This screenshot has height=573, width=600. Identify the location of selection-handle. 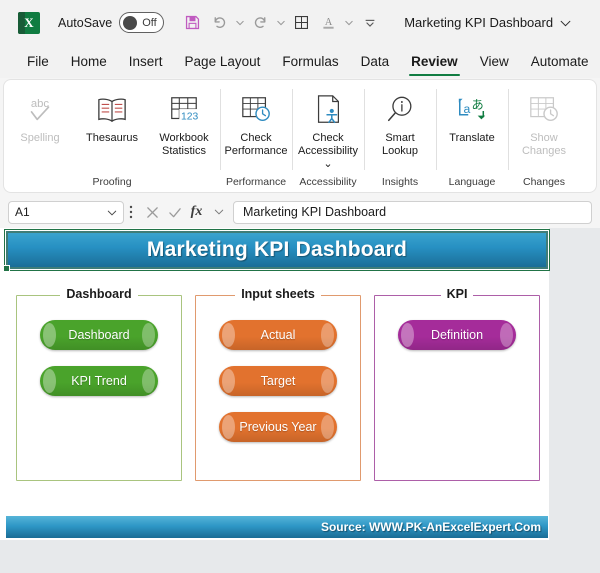
(6, 268).